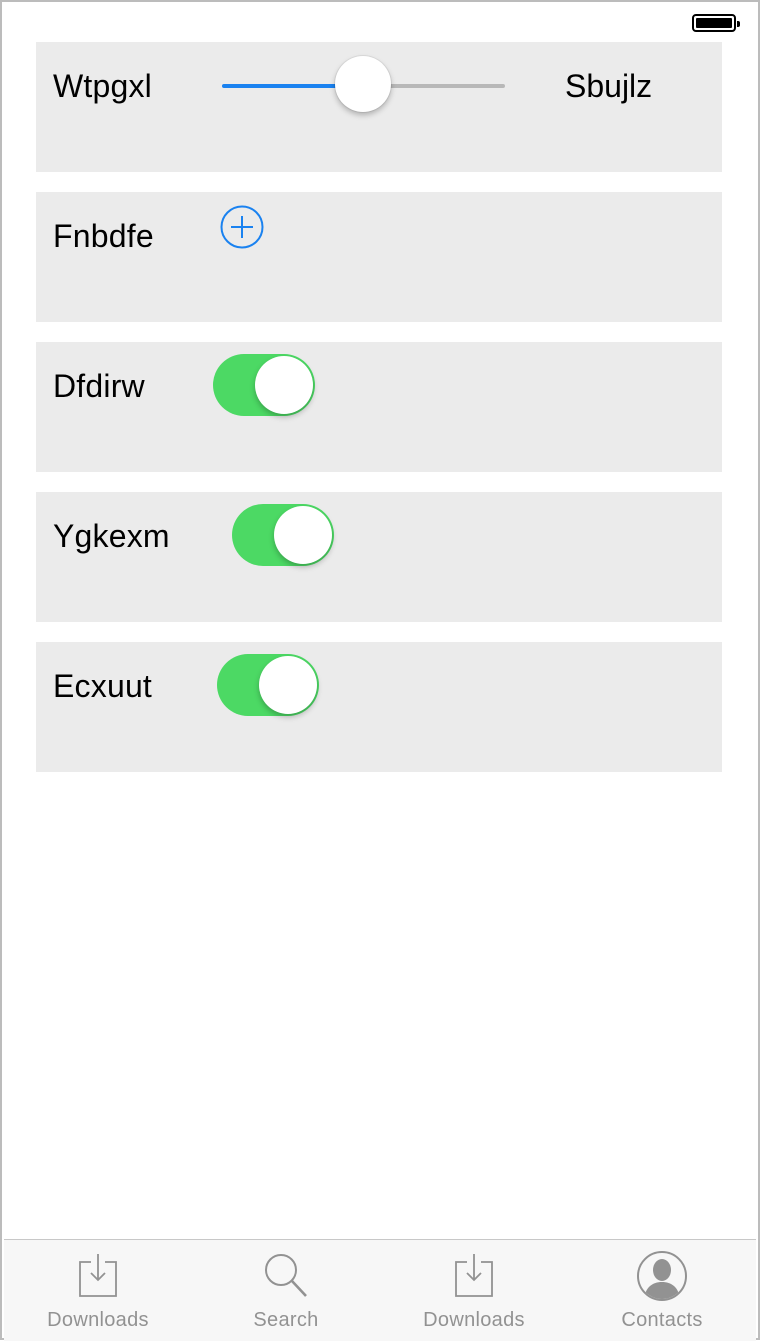  I want to click on add-row-label: Fnbdfe, so click(103, 236).